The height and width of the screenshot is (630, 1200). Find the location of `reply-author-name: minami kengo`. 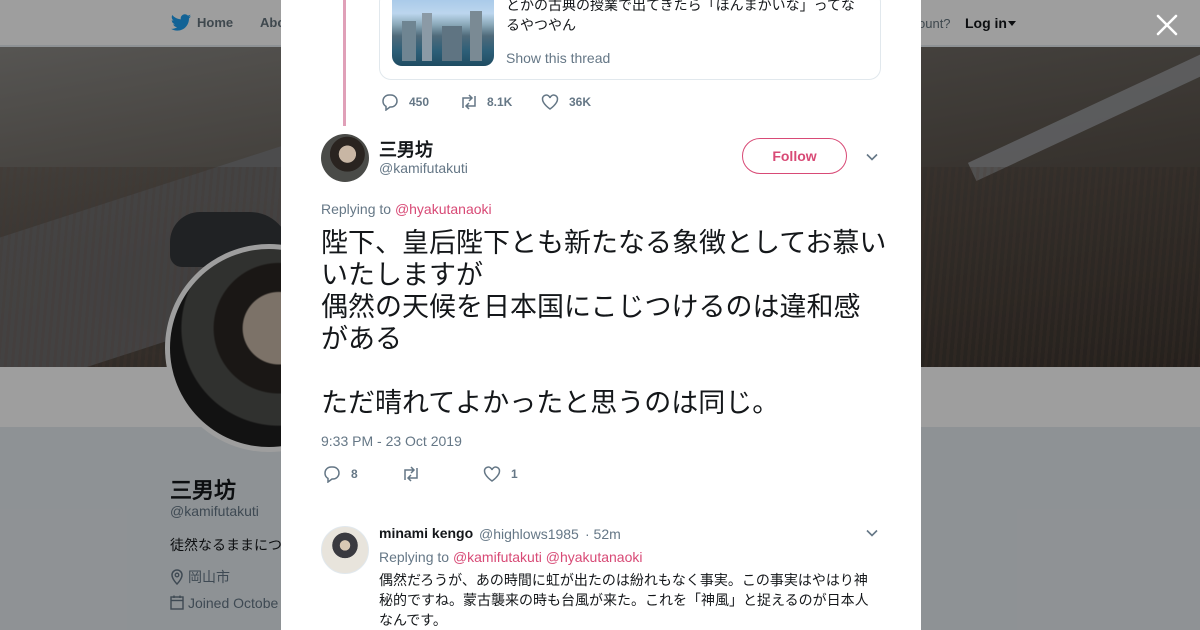

reply-author-name: minami kengo is located at coordinates (426, 533).